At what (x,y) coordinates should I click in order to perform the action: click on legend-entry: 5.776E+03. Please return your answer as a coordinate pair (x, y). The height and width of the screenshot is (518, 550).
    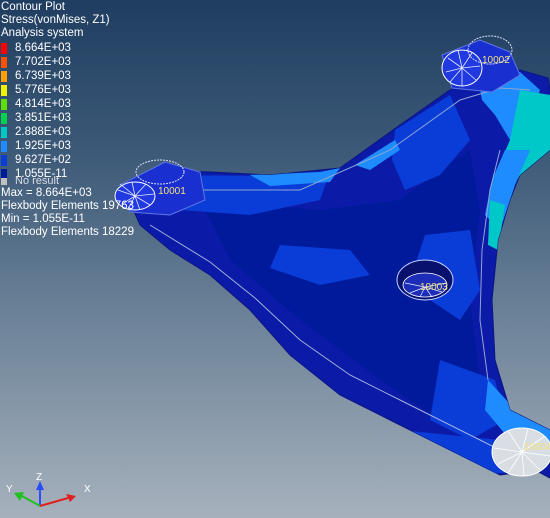
    Looking at the image, I should click on (70, 91).